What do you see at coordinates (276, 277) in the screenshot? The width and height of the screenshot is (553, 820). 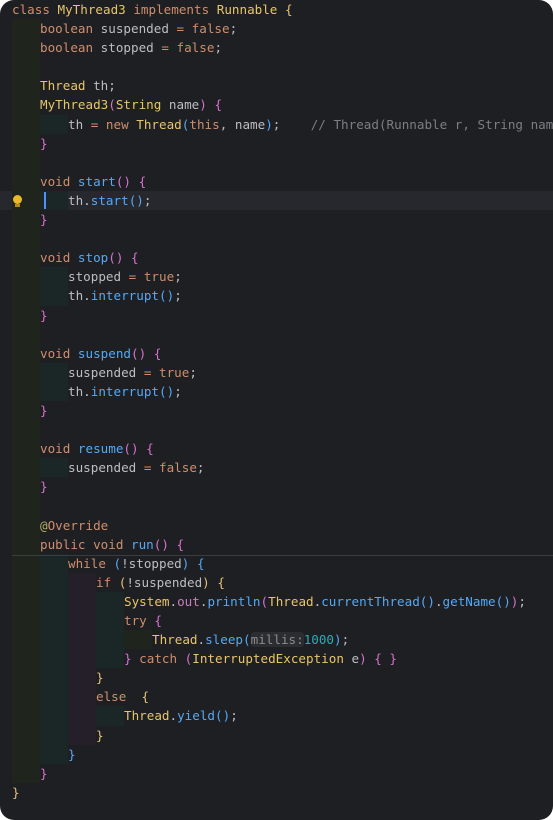 I see `code-line: stopped = true;` at bounding box center [276, 277].